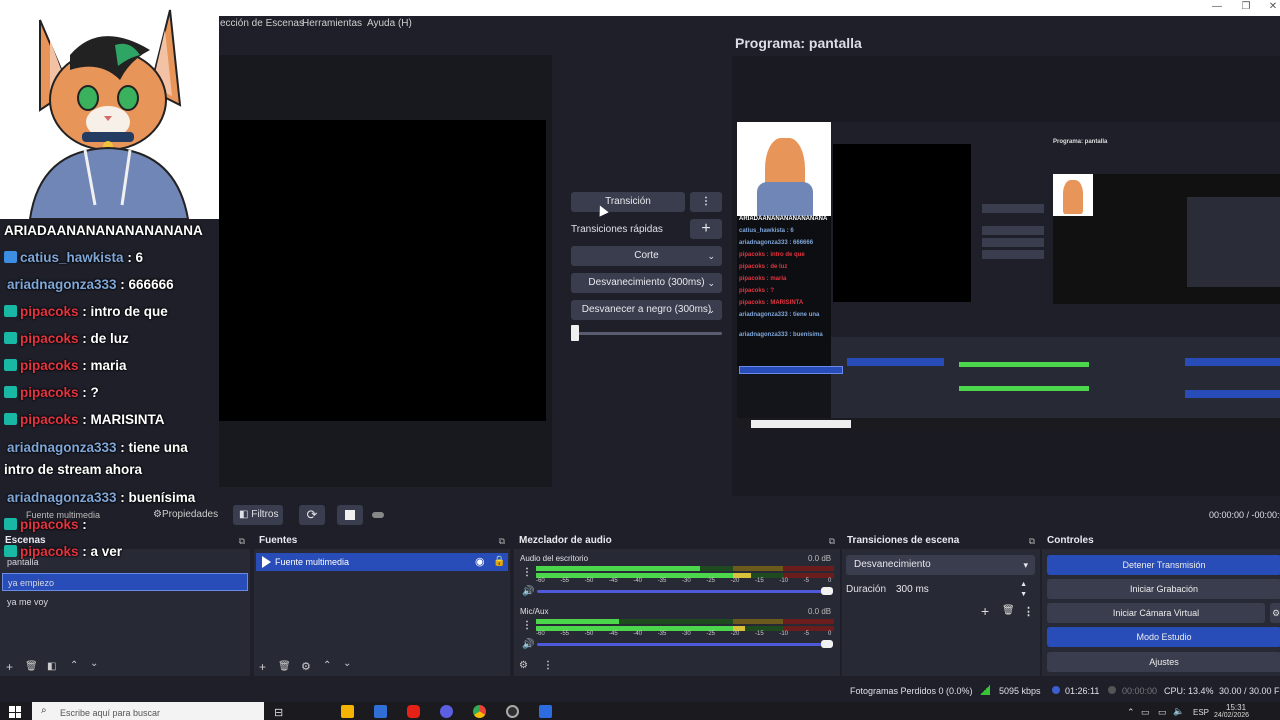 This screenshot has height=720, width=1280. What do you see at coordinates (961, 590) in the screenshot?
I see `duration-input: 300 ms ▲ ▼` at bounding box center [961, 590].